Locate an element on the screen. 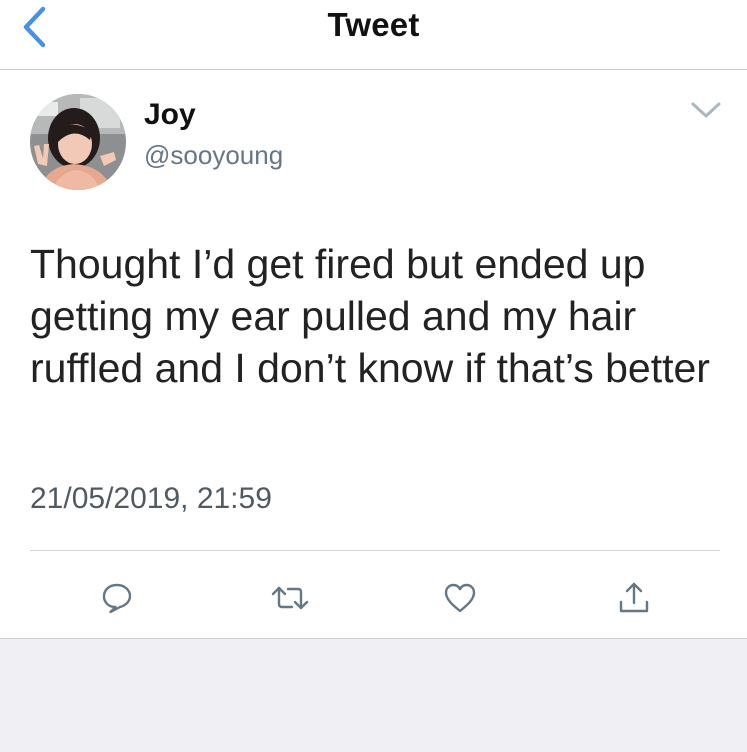  share-icon is located at coordinates (634, 597).